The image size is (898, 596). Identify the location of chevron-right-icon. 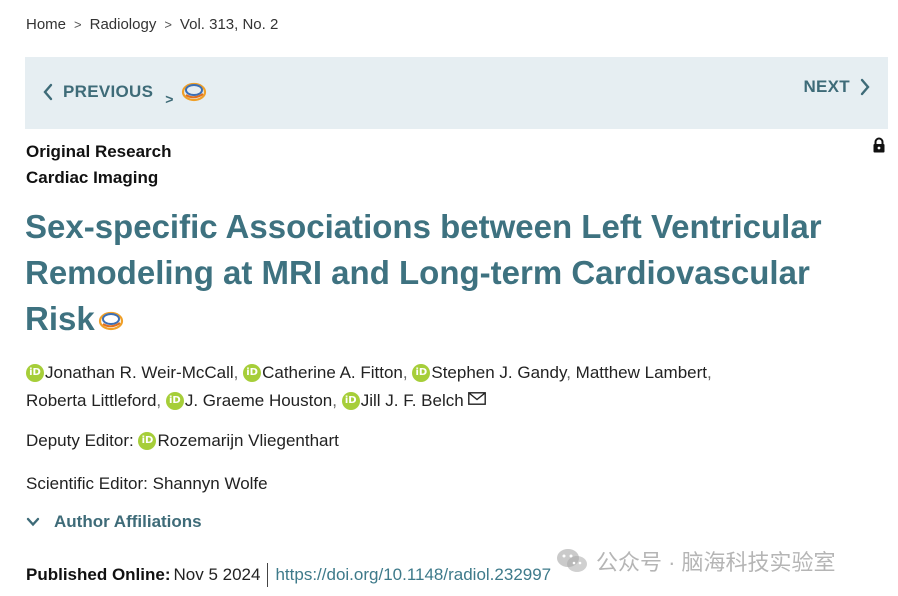
(865, 87).